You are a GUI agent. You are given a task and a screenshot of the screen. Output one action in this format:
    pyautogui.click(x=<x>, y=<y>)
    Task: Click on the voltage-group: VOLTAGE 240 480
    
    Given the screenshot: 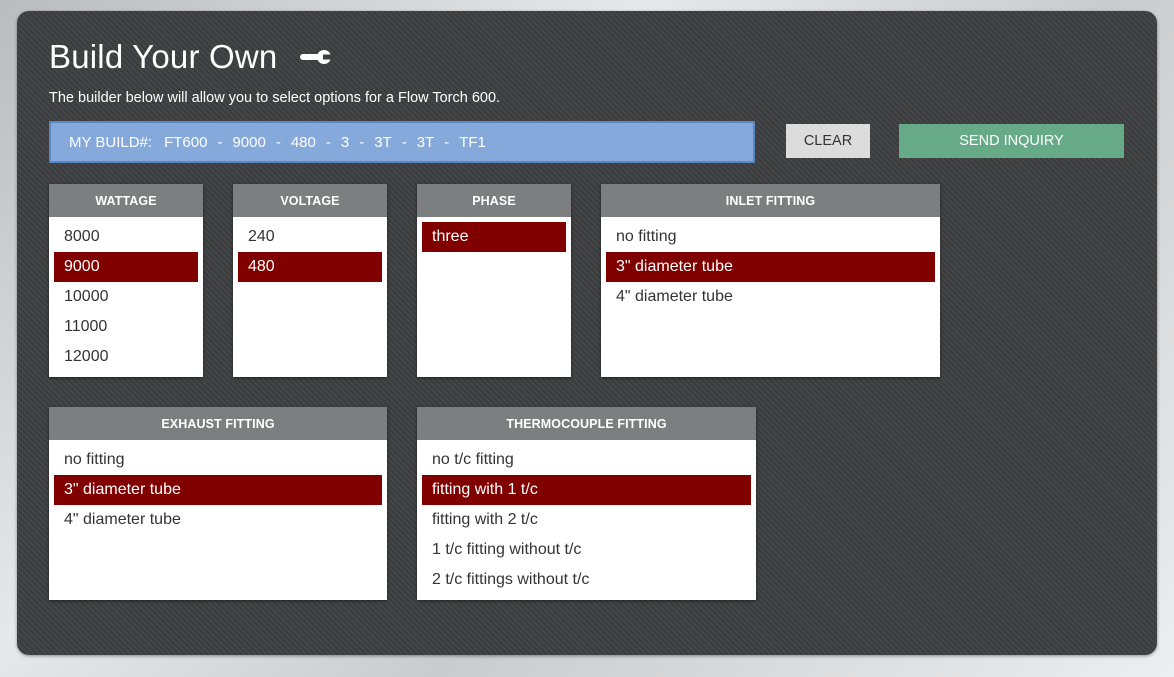 What is the action you would take?
    pyautogui.click(x=310, y=280)
    